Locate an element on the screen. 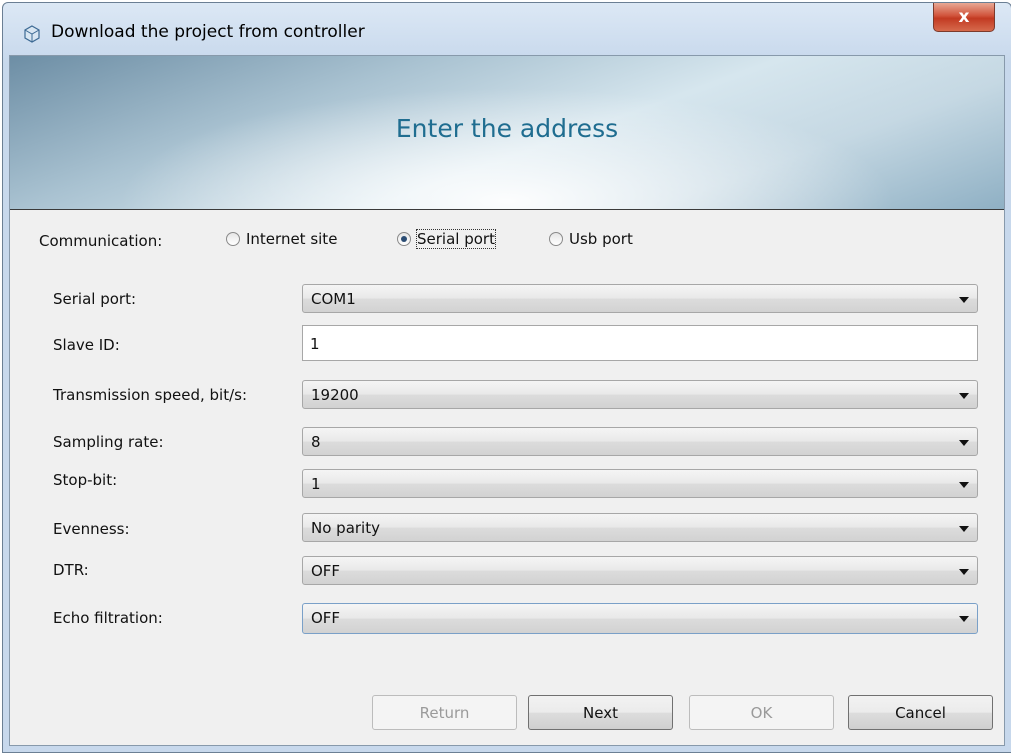  serial-port-select: COM1 is located at coordinates (640, 298).